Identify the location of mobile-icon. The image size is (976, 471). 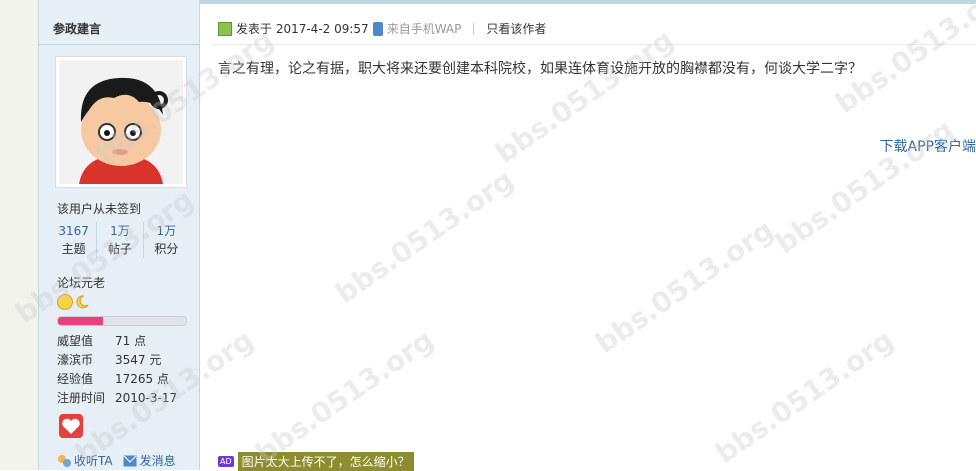
(377, 28).